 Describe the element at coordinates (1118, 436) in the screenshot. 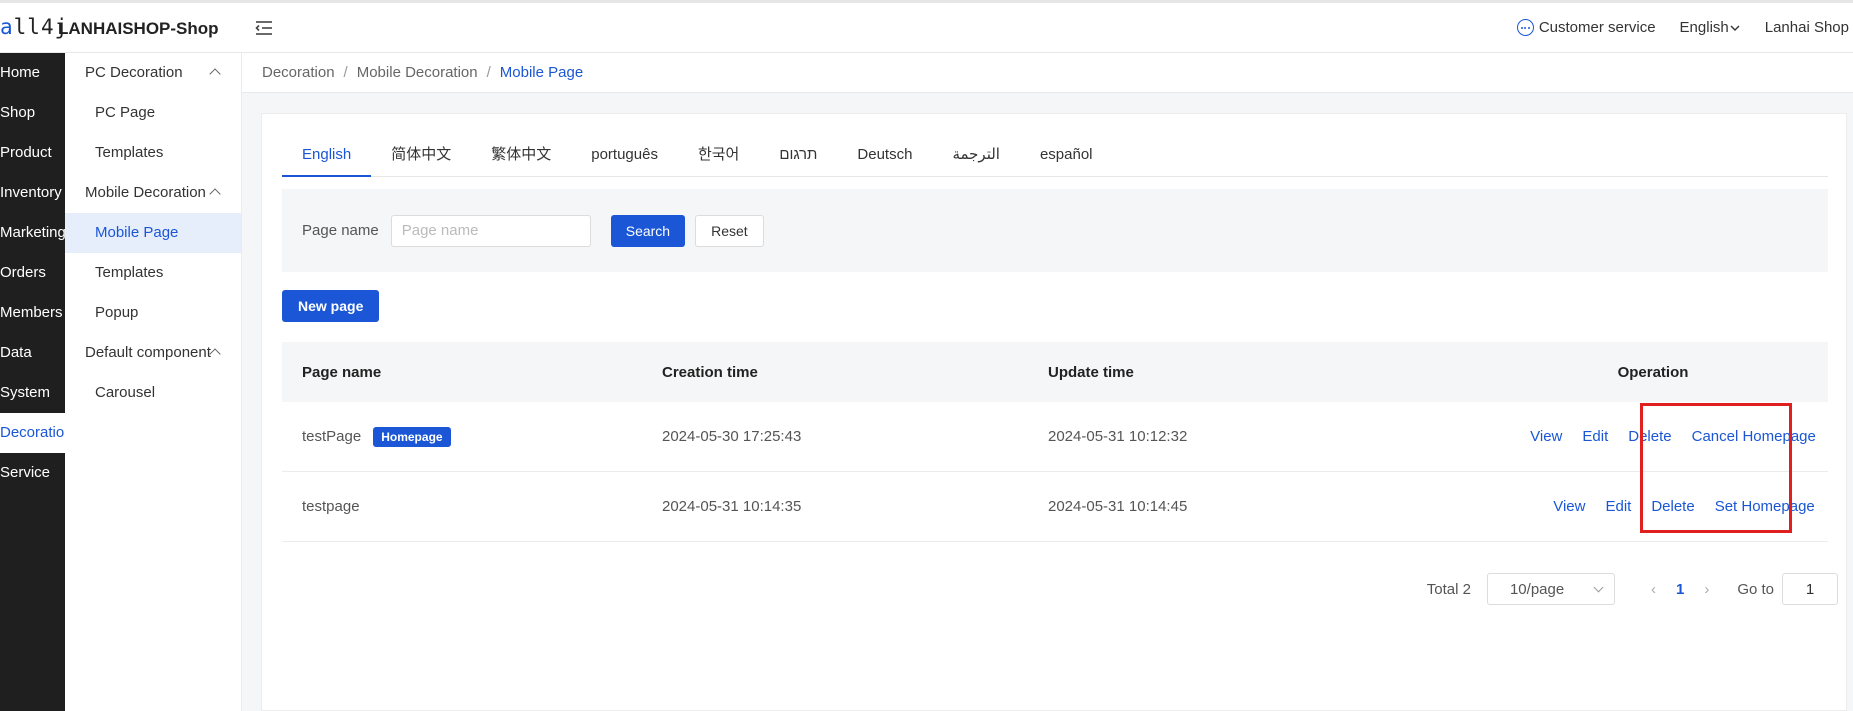

I see `cell-update-time: 2024-05-31 10:12:32` at that location.